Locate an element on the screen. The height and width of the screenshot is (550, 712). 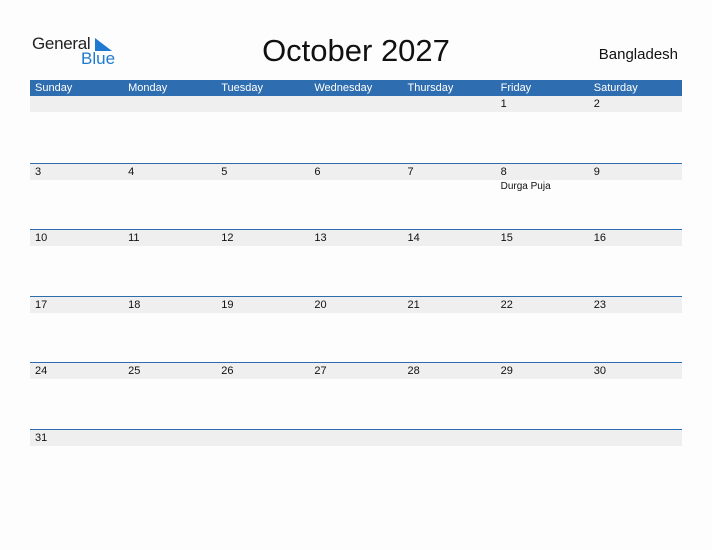
day-number: 13 is located at coordinates (356, 238).